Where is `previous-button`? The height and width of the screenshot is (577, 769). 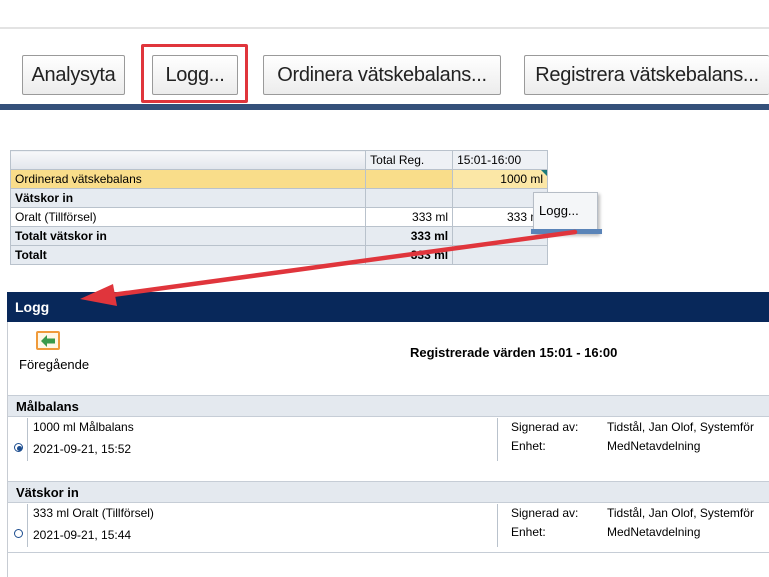
previous-button is located at coordinates (48, 340).